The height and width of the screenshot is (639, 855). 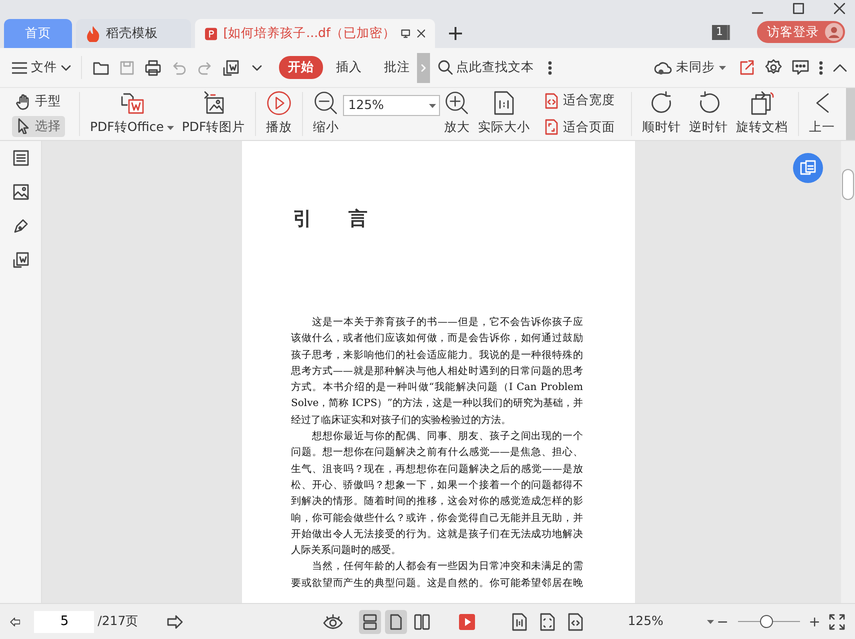 I want to click on text-line: 到解决的情形。随着时间的推移，这会对你的感觉造成怎样的影, so click(x=437, y=502).